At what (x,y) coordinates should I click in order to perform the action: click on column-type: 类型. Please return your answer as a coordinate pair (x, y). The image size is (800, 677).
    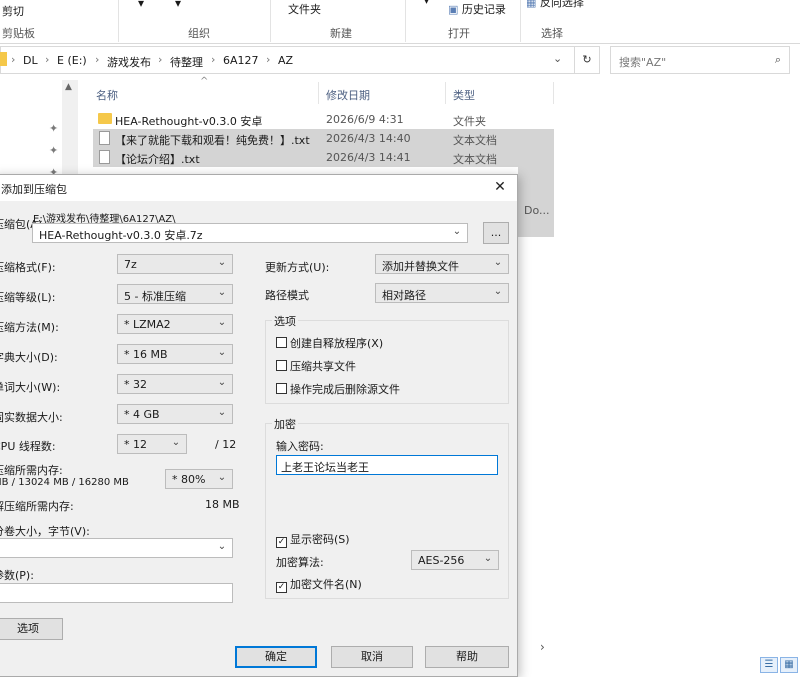
    Looking at the image, I should click on (464, 95).